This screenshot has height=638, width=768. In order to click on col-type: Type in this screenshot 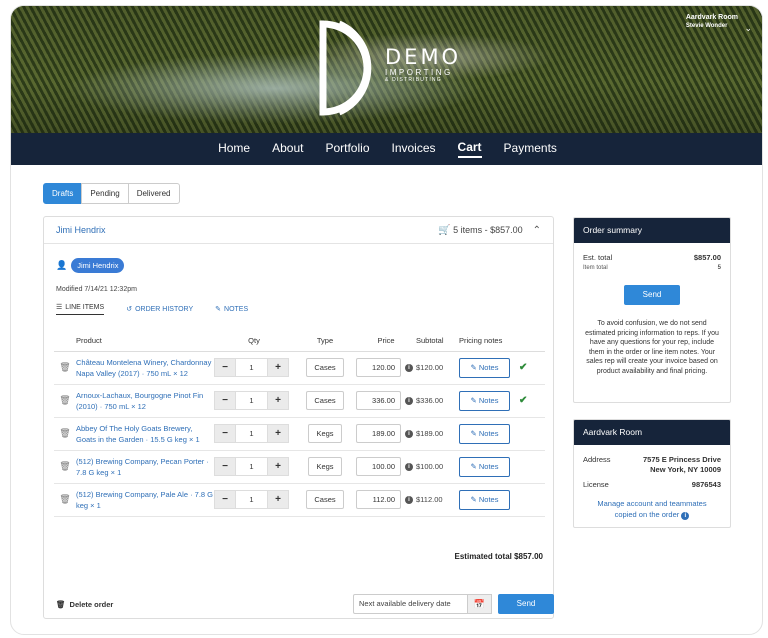, I will do `click(325, 341)`.